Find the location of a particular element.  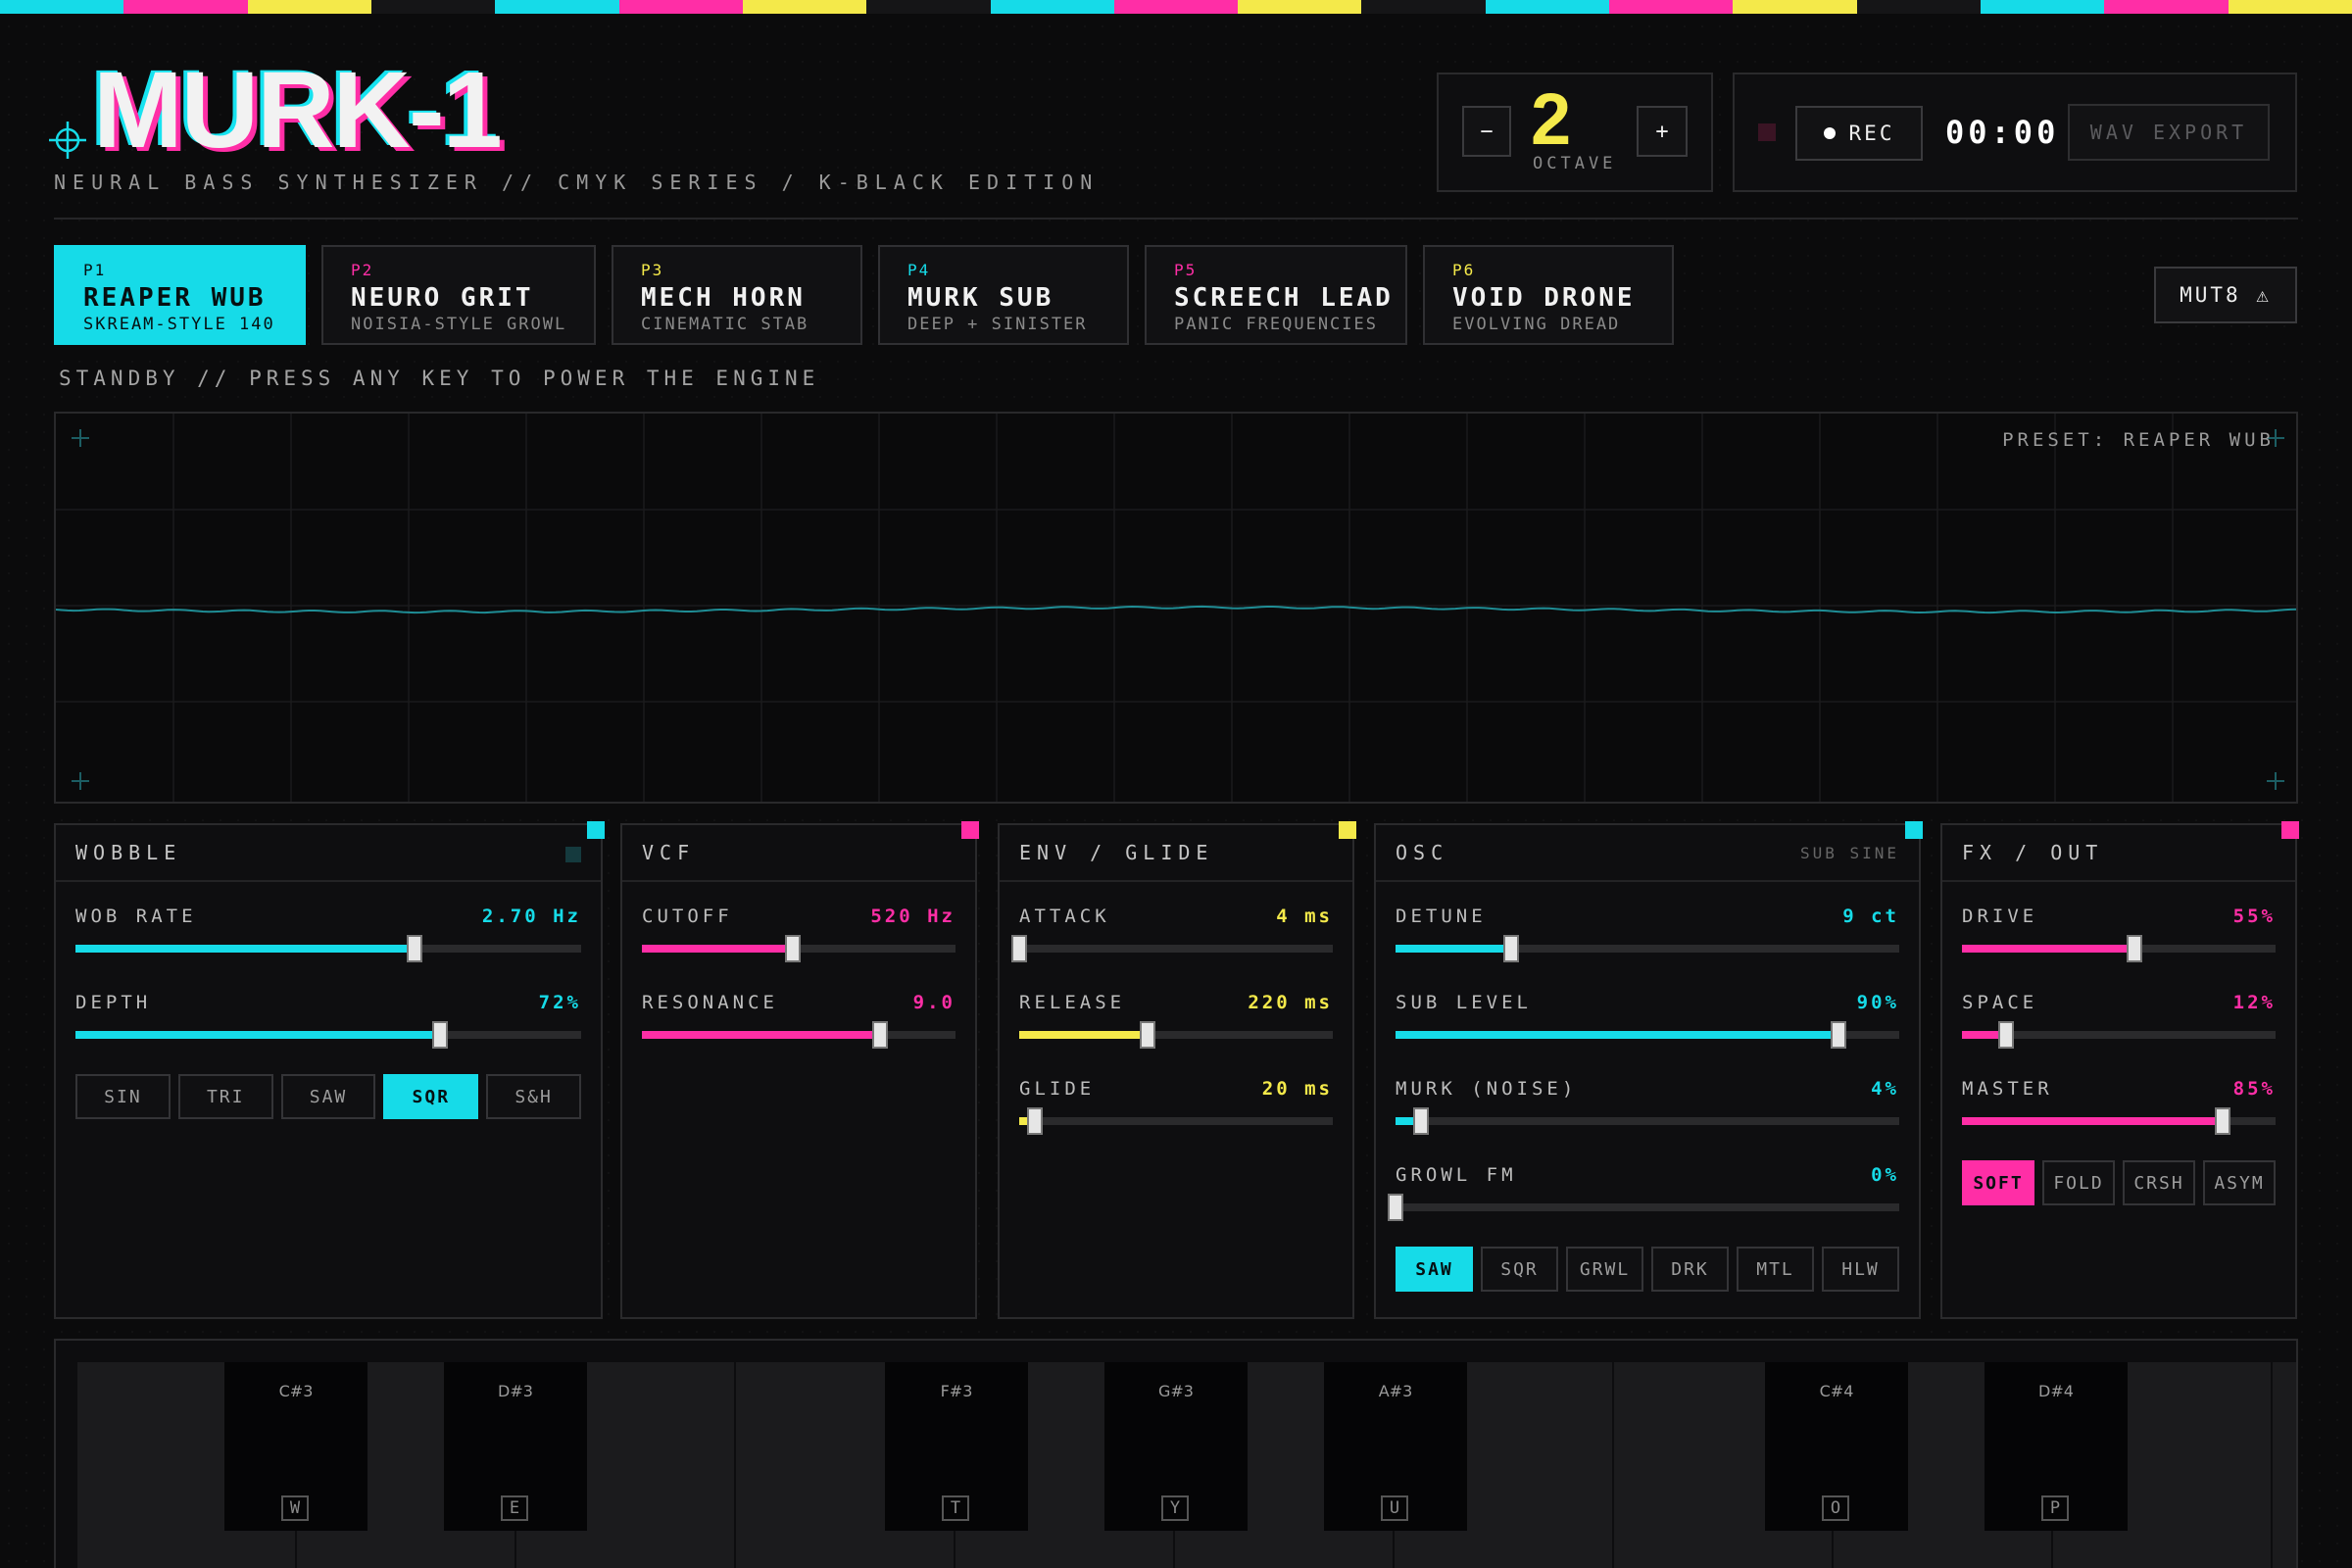

slider-value: 12% is located at coordinates (2254, 1002).